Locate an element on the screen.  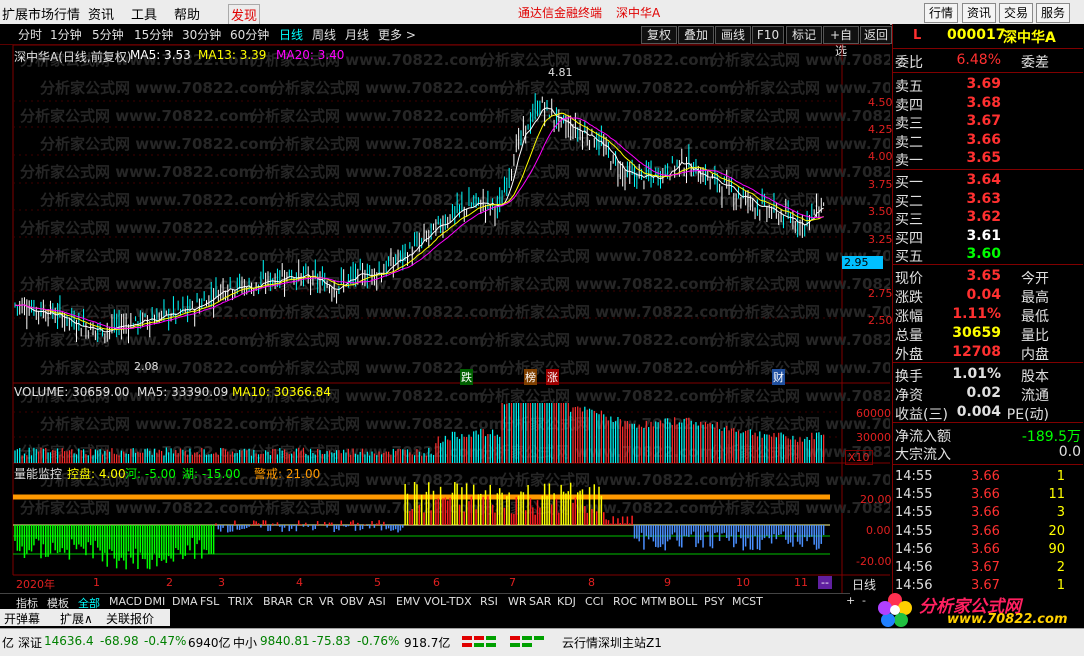
indicator-tab-21: MTM is located at coordinates (654, 601).